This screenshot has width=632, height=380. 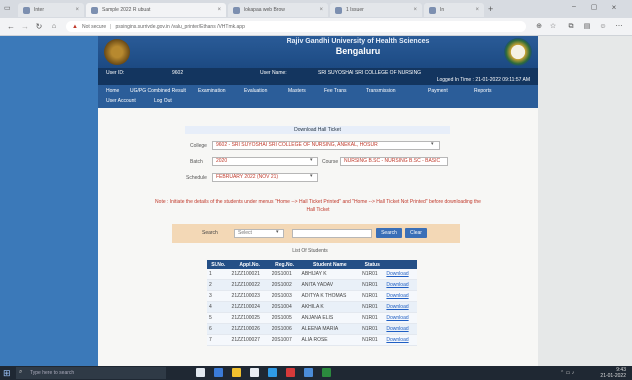 What do you see at coordinates (594, 8) in the screenshot?
I see `maximize-icon: ▢` at bounding box center [594, 8].